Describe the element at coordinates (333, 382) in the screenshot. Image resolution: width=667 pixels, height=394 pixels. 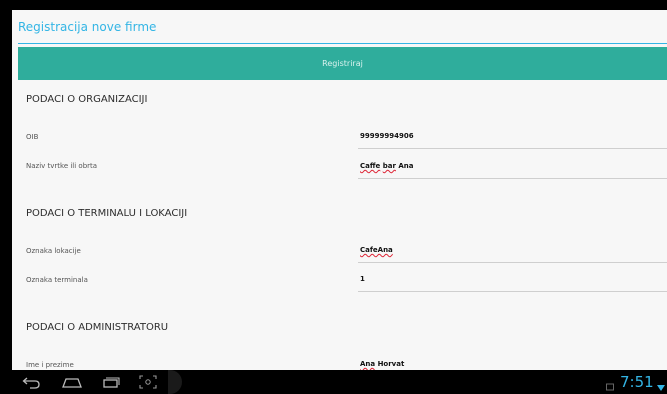
I see `system-navigation-bar: 7:51` at that location.